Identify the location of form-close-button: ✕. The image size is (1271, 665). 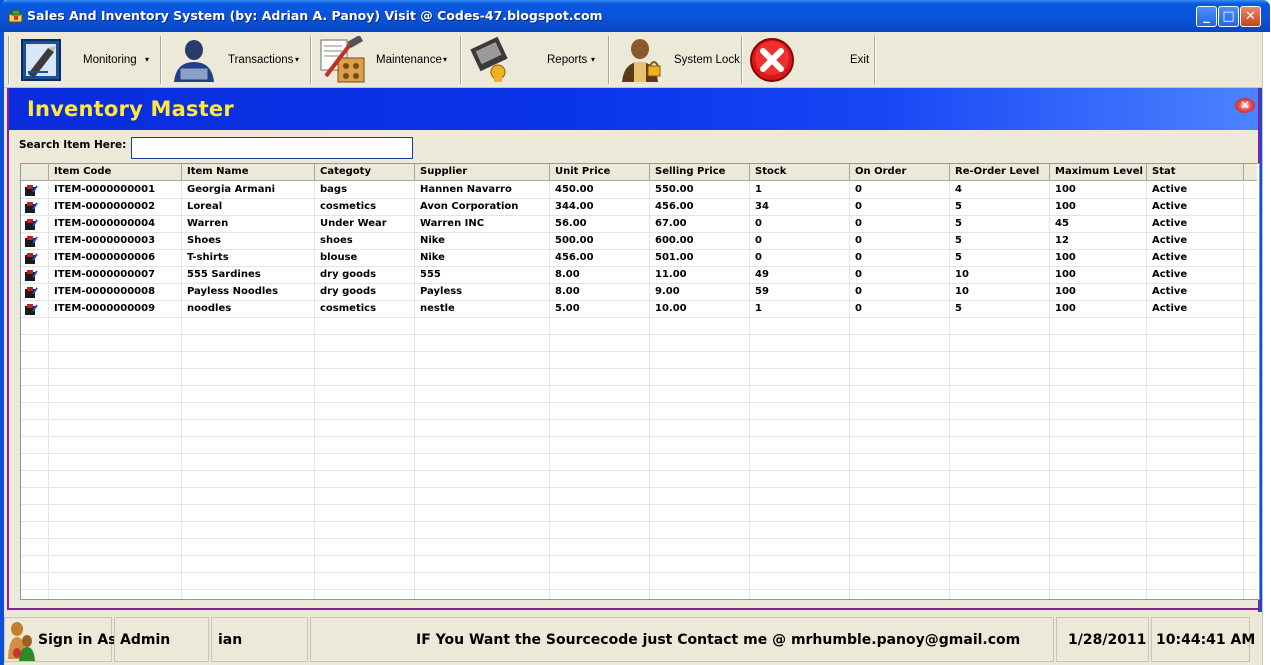
(1245, 105).